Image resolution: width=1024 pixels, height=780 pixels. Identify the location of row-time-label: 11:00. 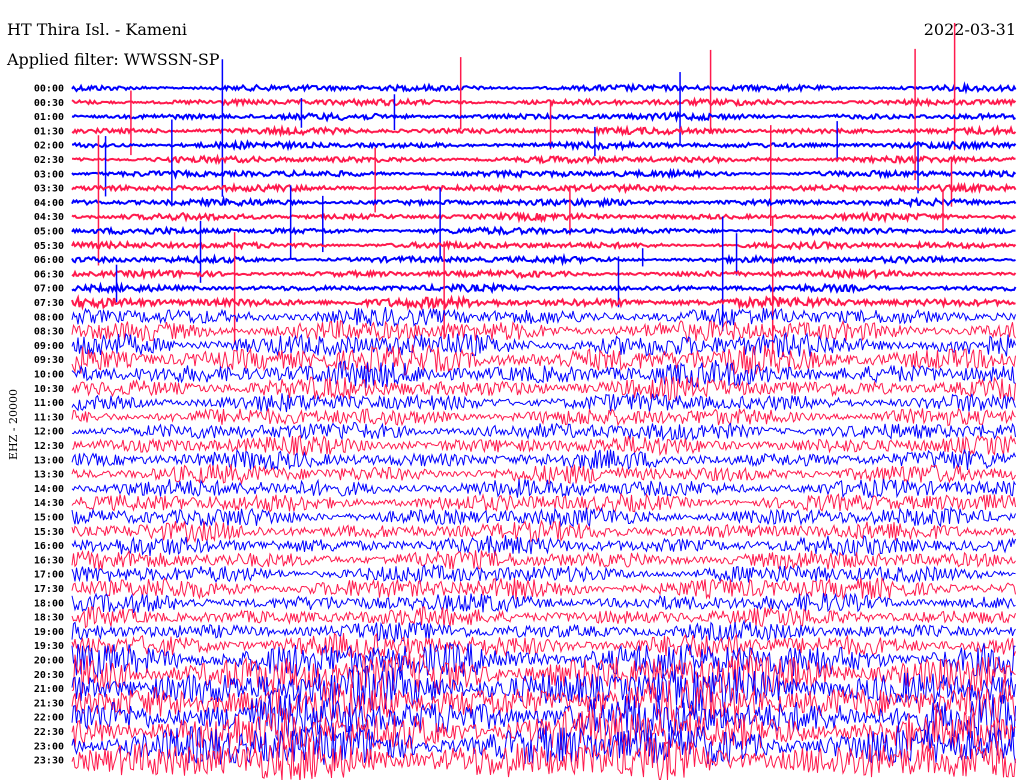
(49, 403).